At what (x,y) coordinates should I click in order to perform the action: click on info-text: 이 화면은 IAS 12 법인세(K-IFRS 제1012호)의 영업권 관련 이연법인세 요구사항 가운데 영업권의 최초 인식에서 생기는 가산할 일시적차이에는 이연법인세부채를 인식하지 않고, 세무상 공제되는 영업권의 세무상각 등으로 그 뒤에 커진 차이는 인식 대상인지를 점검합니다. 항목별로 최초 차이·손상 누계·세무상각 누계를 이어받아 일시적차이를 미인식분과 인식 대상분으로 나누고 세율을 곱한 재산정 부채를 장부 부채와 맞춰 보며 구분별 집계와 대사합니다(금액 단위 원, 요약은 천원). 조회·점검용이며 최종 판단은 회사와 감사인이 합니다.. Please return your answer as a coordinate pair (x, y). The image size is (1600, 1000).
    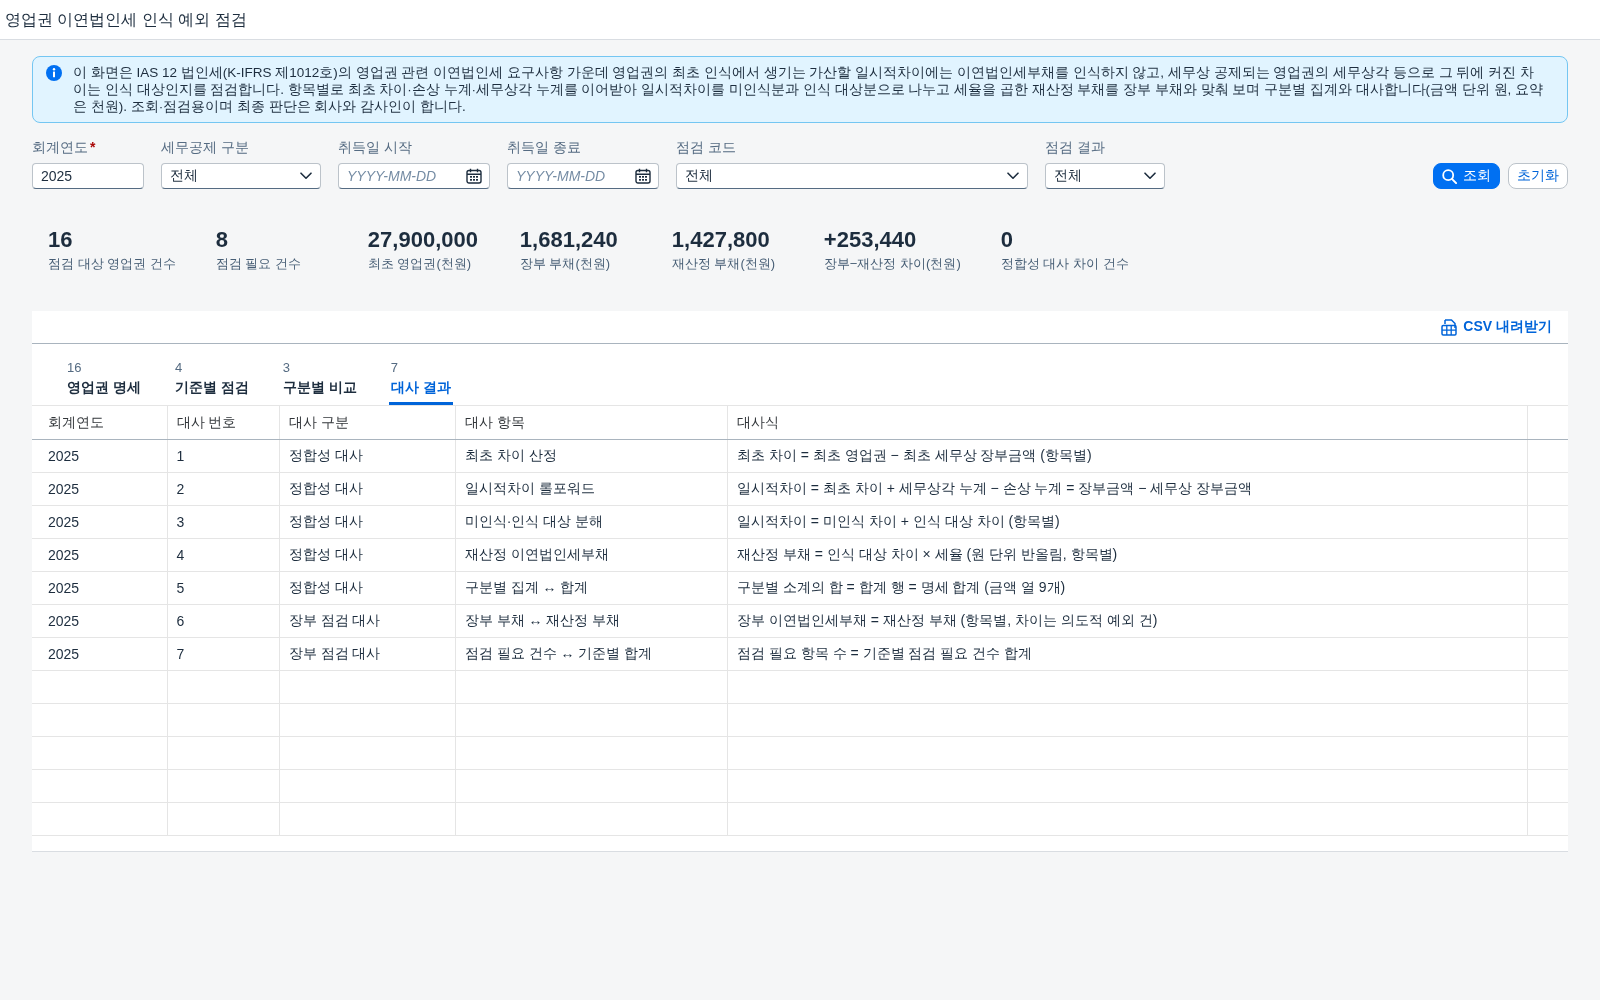
    Looking at the image, I should click on (808, 89).